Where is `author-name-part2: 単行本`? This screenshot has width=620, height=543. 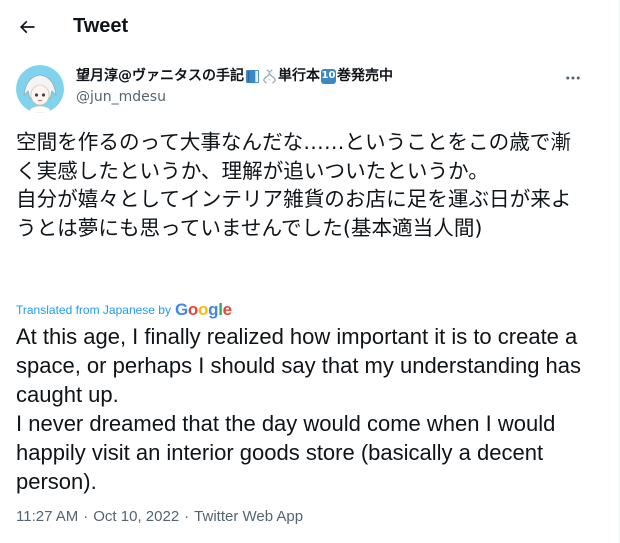
author-name-part2: 単行本 is located at coordinates (299, 76).